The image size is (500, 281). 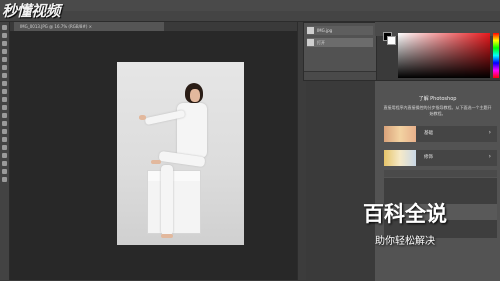 What do you see at coordinates (31, 11) in the screenshot?
I see `video-site-logo: 秒懂视频` at bounding box center [31, 11].